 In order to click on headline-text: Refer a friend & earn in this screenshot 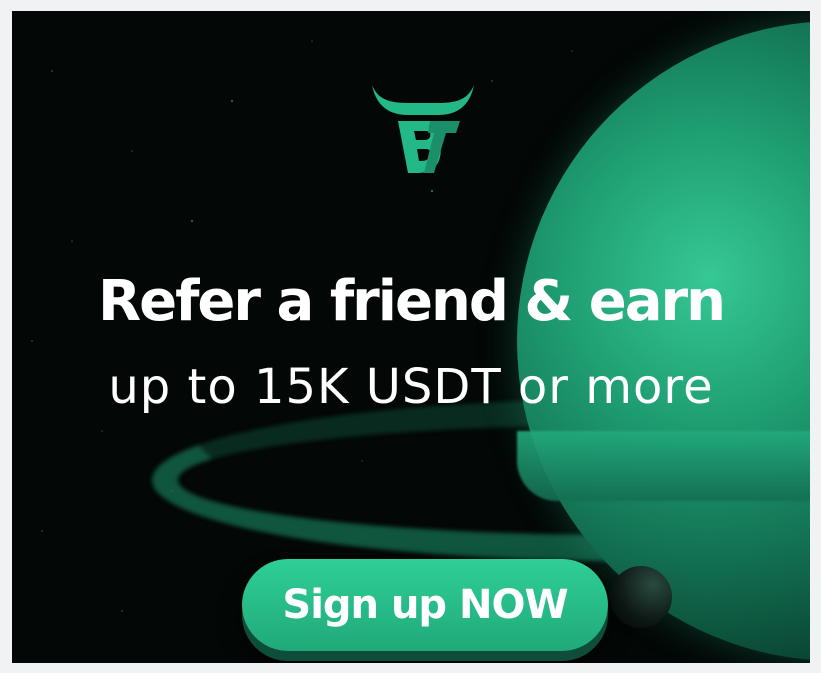, I will do `click(411, 301)`.